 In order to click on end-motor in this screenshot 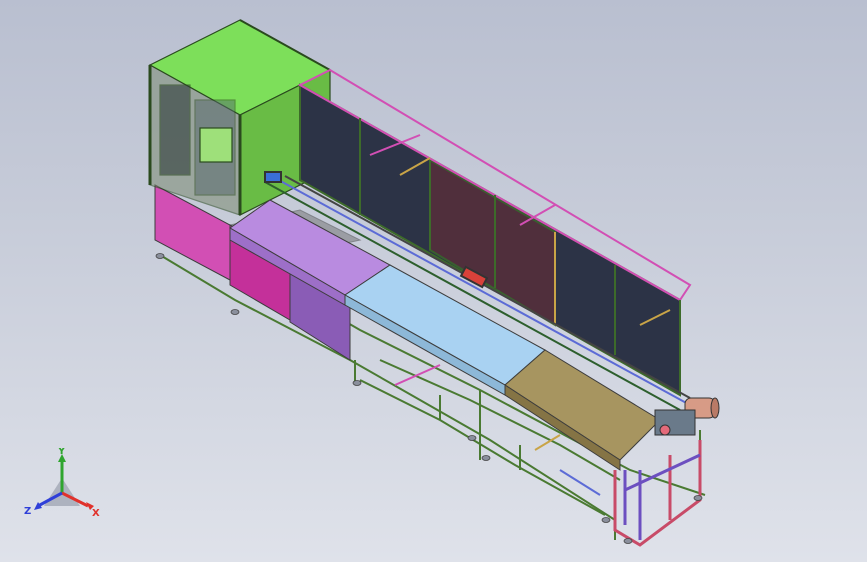, I will do `click(687, 416)`.